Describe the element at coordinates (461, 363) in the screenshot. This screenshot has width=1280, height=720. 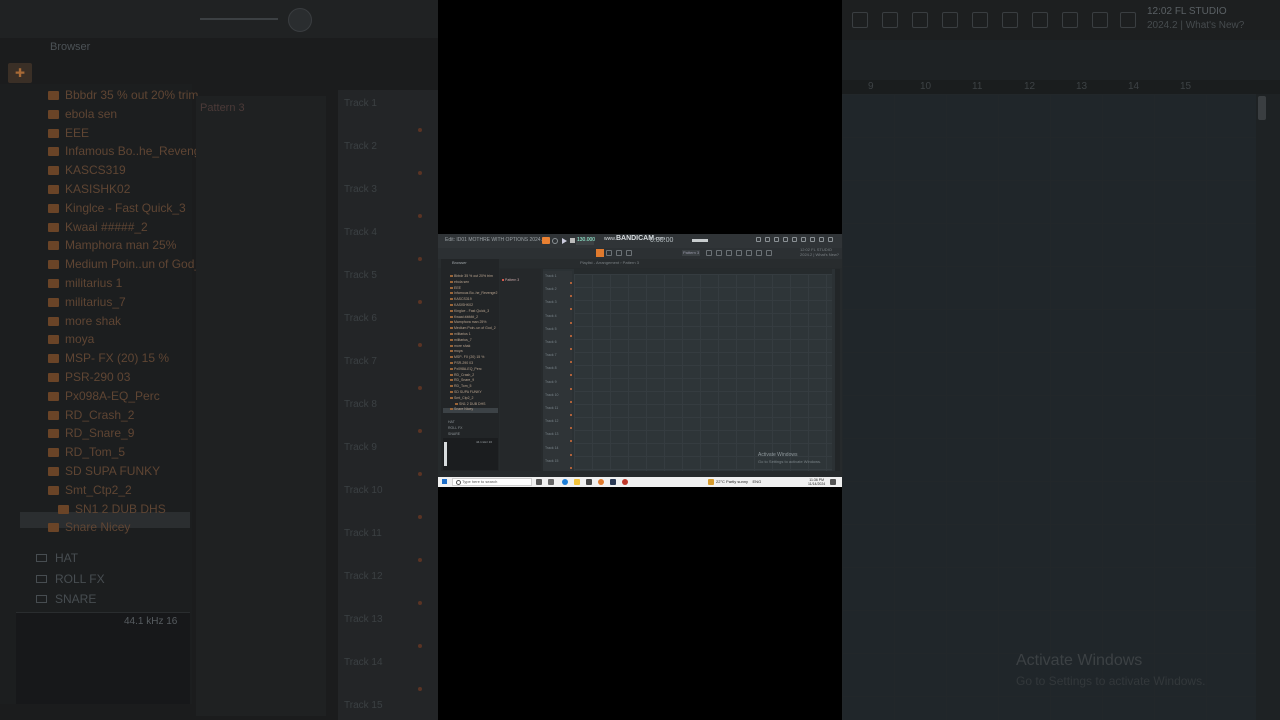
I see `browser-item: PSR-290 03` at that location.